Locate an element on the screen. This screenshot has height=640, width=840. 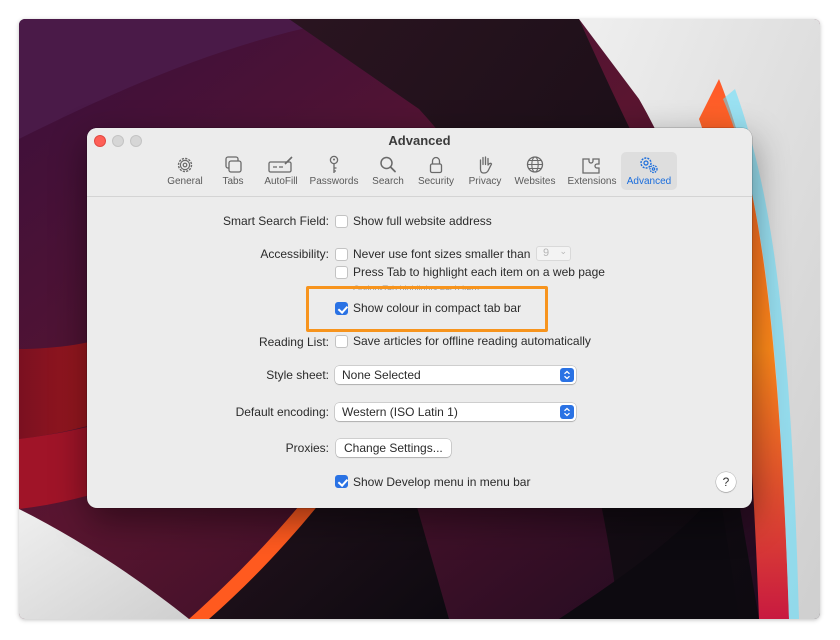
puzzle-icon is located at coordinates (591, 166).